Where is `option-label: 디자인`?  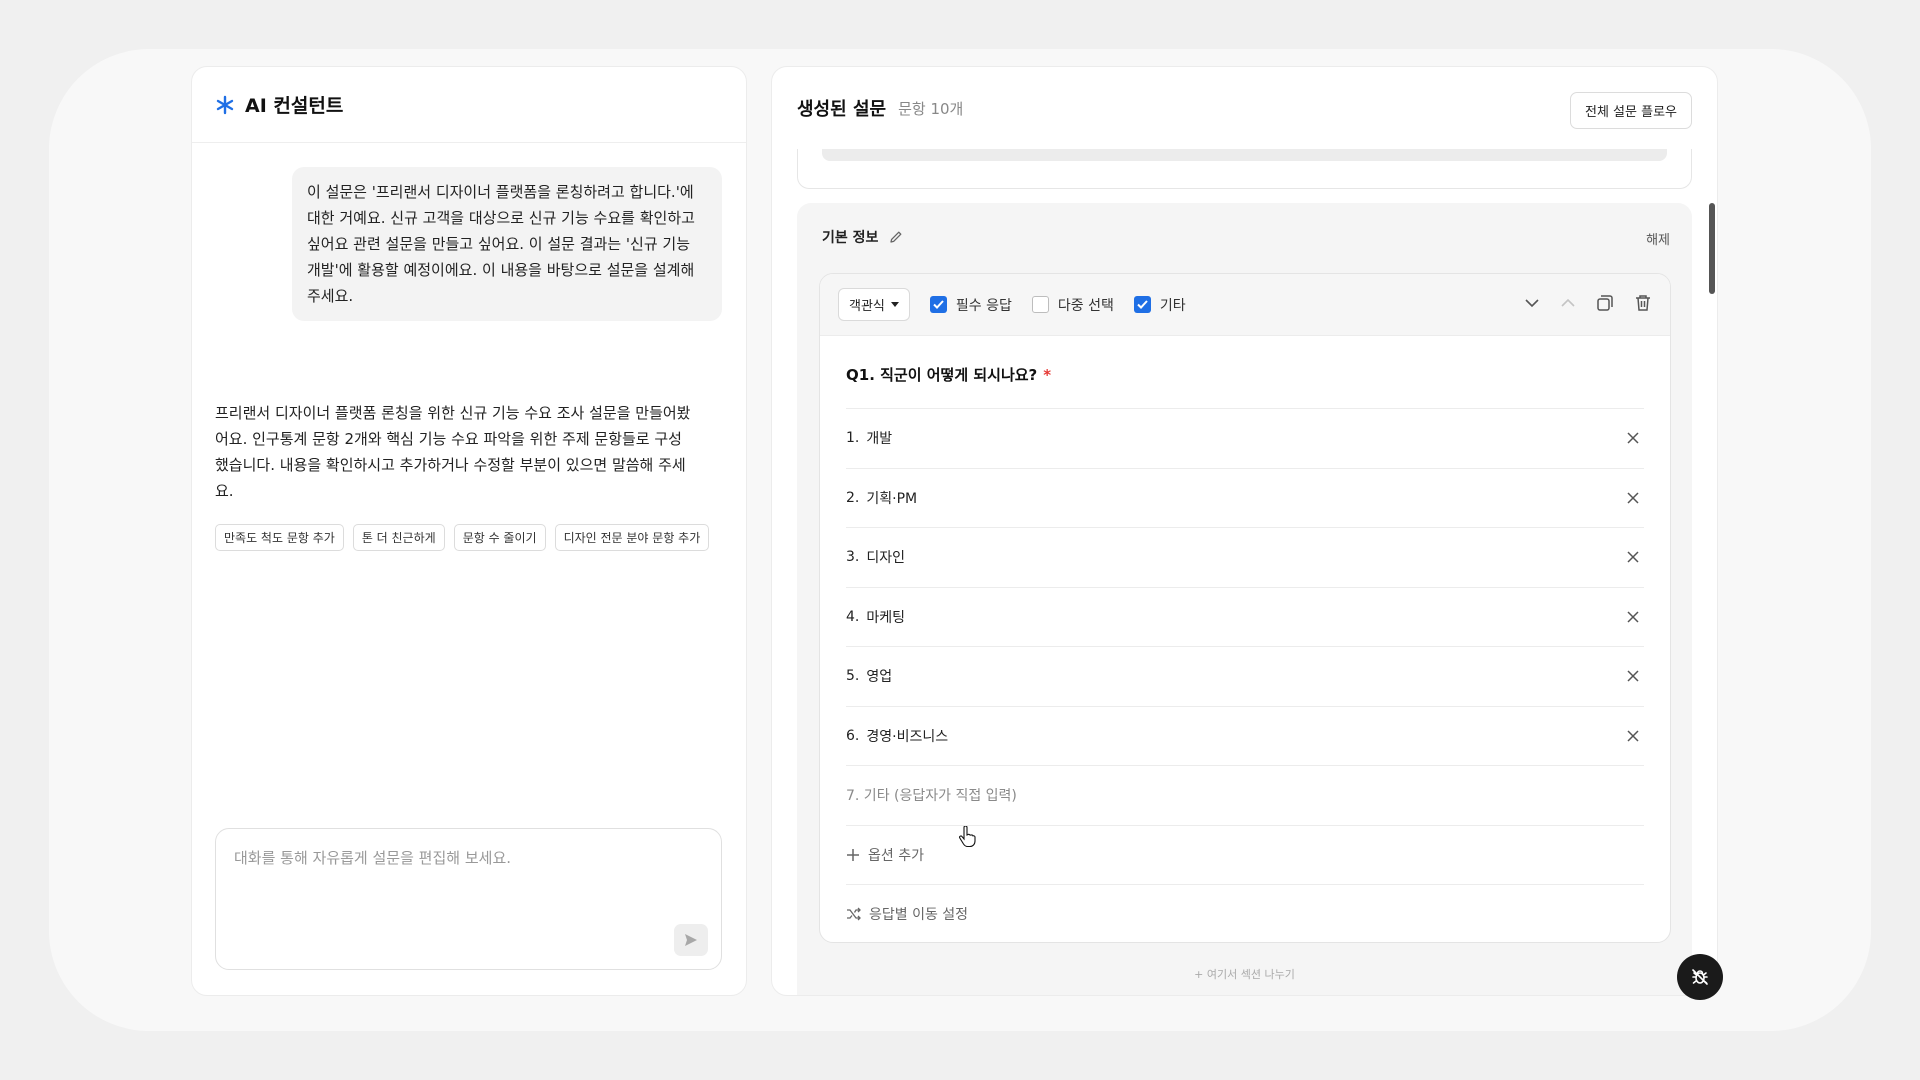 option-label: 디자인 is located at coordinates (885, 558).